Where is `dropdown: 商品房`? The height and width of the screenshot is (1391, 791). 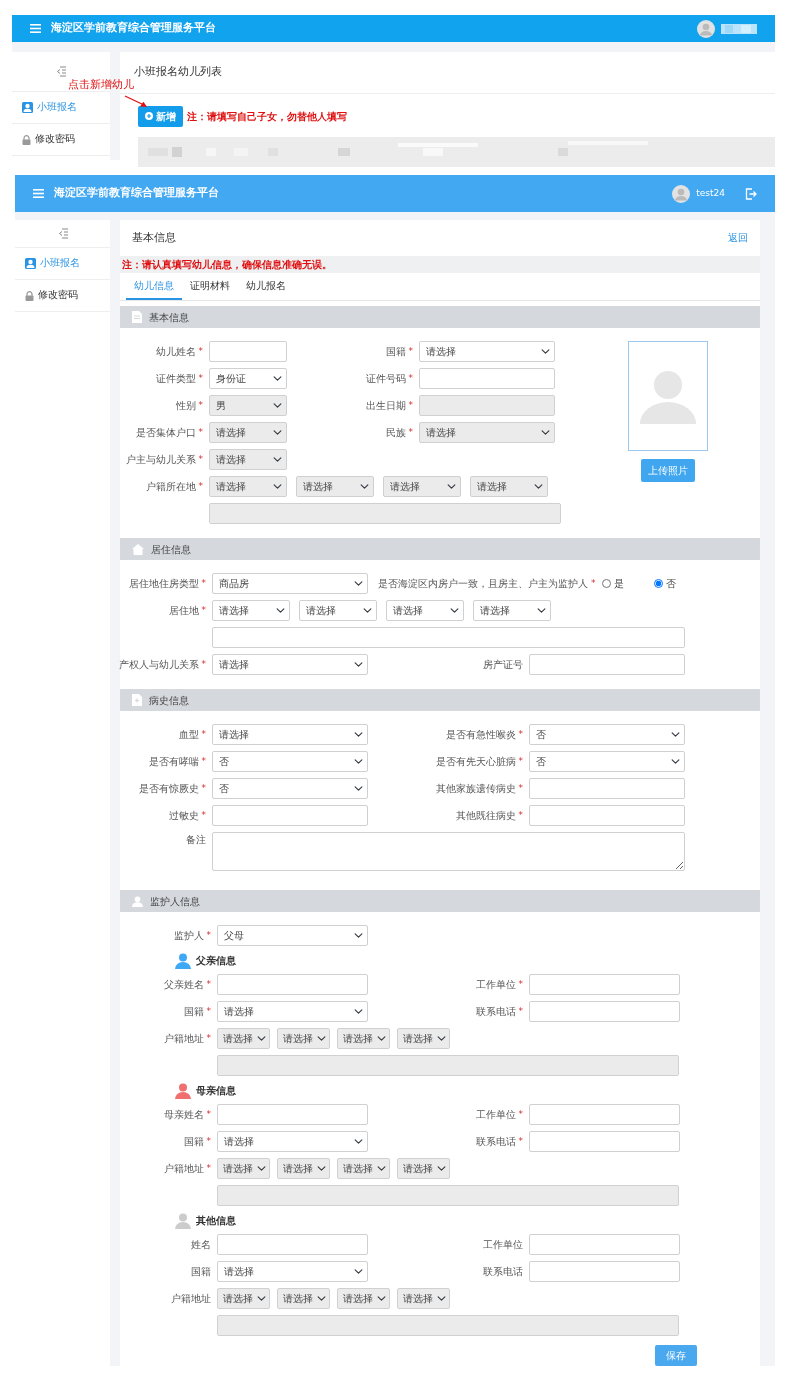
dropdown: 商品房 is located at coordinates (290, 583).